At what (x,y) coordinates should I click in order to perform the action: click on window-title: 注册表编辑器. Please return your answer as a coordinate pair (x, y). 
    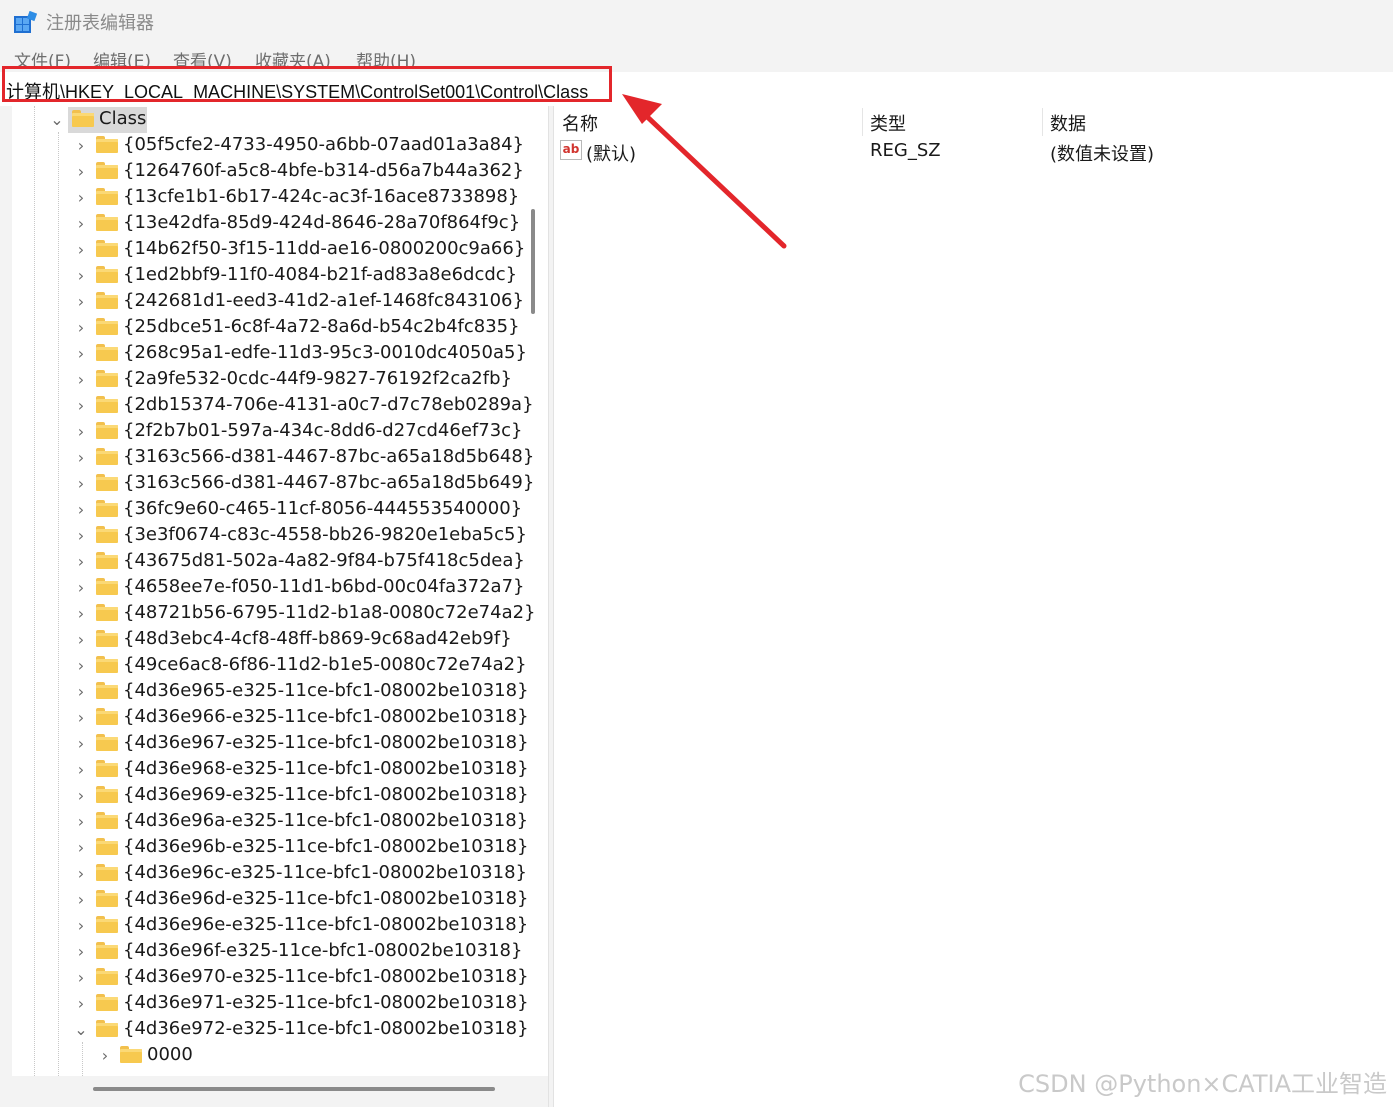
    Looking at the image, I should click on (100, 23).